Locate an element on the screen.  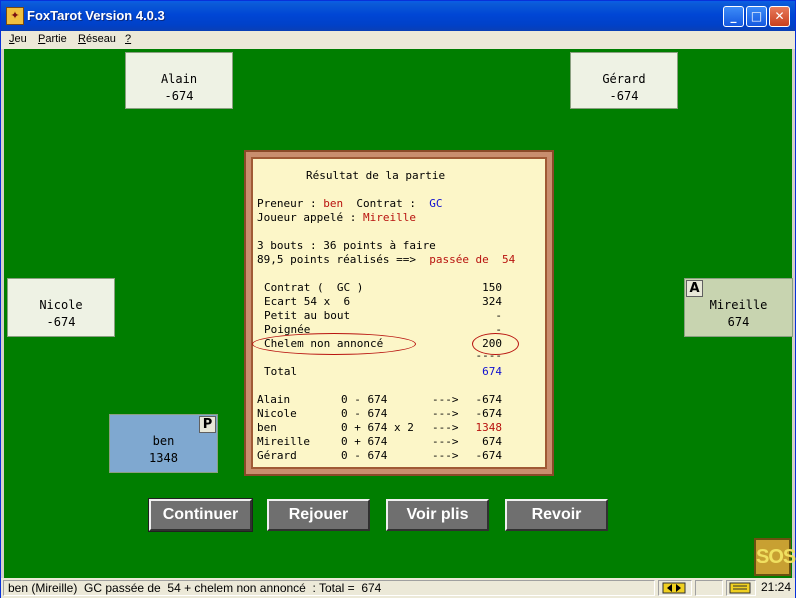
points-line: 89,5 points réalisés ==> passée de 54 is located at coordinates (386, 259).